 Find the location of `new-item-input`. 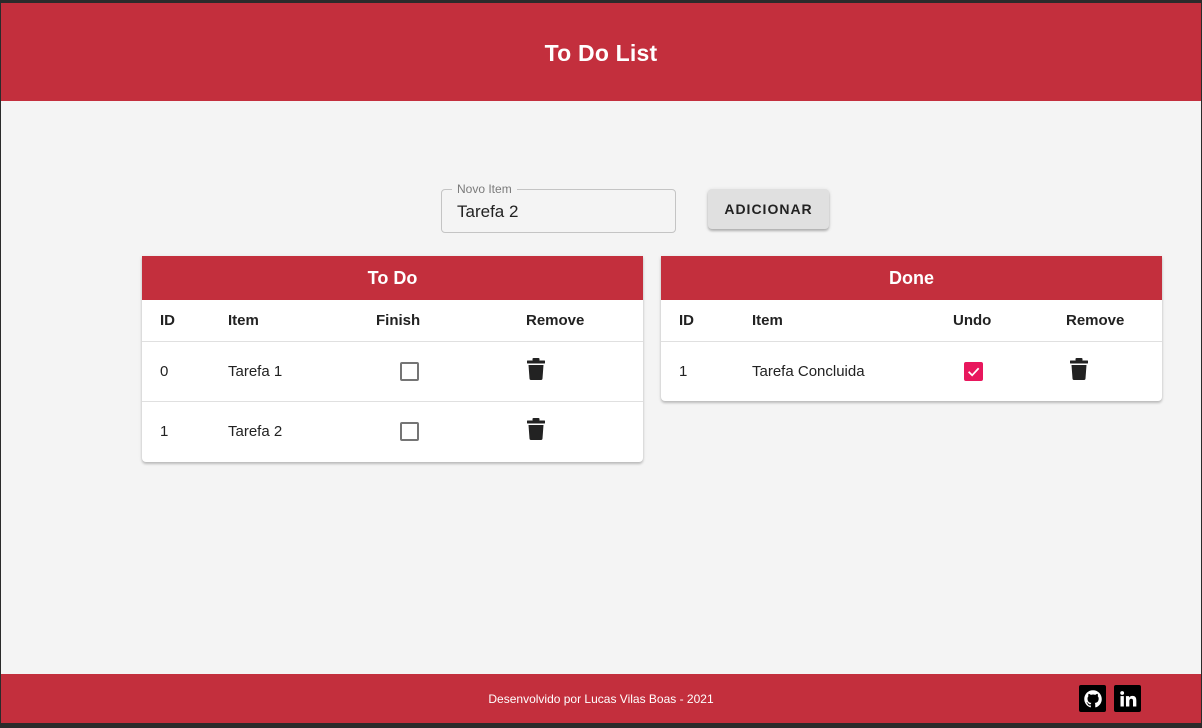

new-item-input is located at coordinates (559, 212).